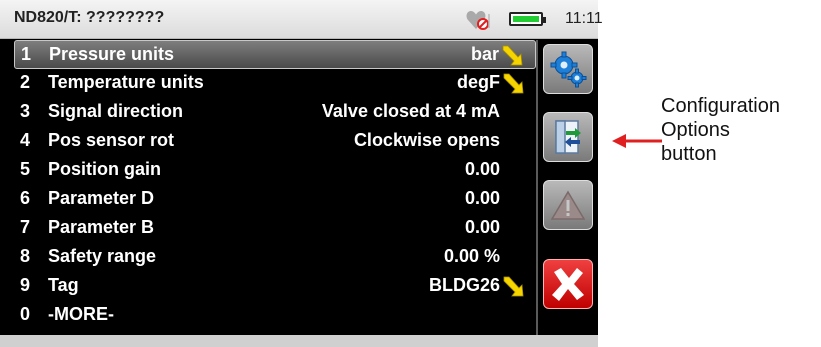  What do you see at coordinates (25, 314) in the screenshot?
I see `menu-row-number: 0` at bounding box center [25, 314].